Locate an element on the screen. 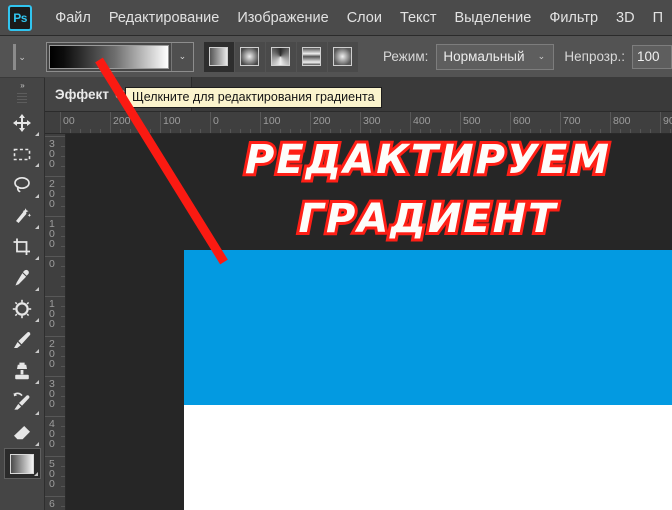 The height and width of the screenshot is (510, 672). diamond-gradient-button is located at coordinates (342, 56).